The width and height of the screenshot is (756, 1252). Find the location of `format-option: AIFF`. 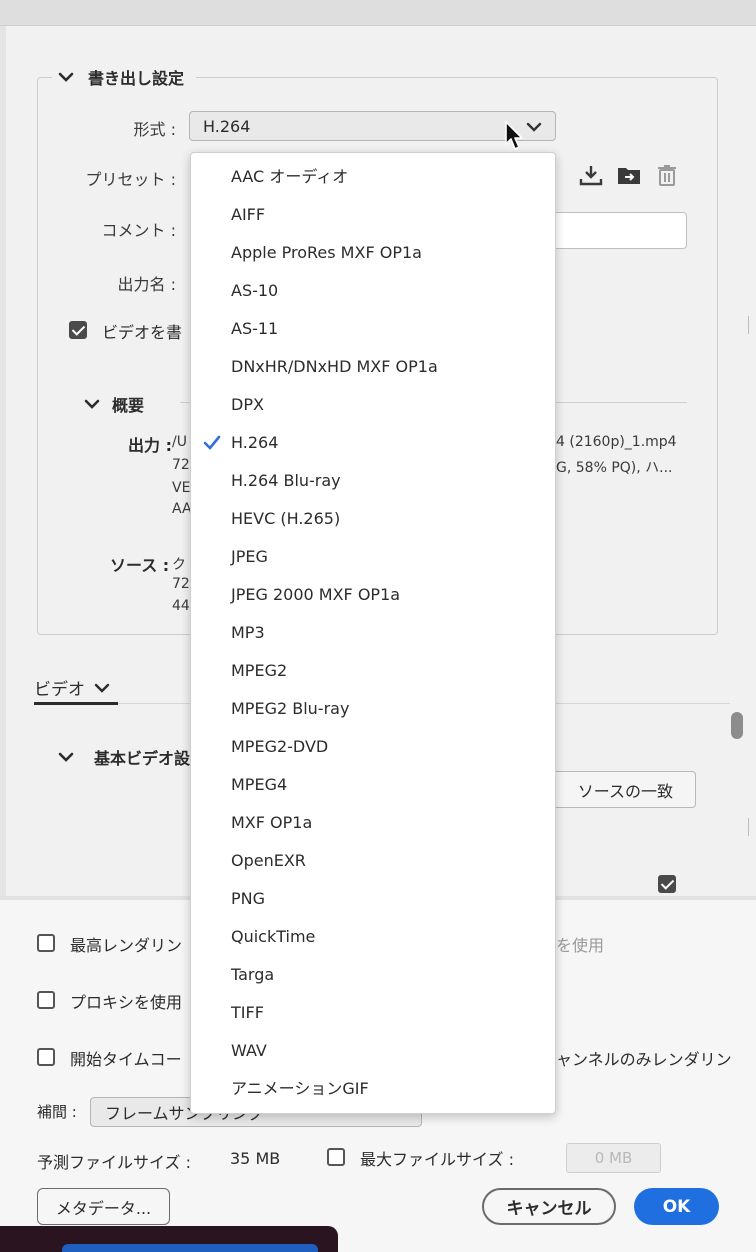

format-option: AIFF is located at coordinates (373, 215).